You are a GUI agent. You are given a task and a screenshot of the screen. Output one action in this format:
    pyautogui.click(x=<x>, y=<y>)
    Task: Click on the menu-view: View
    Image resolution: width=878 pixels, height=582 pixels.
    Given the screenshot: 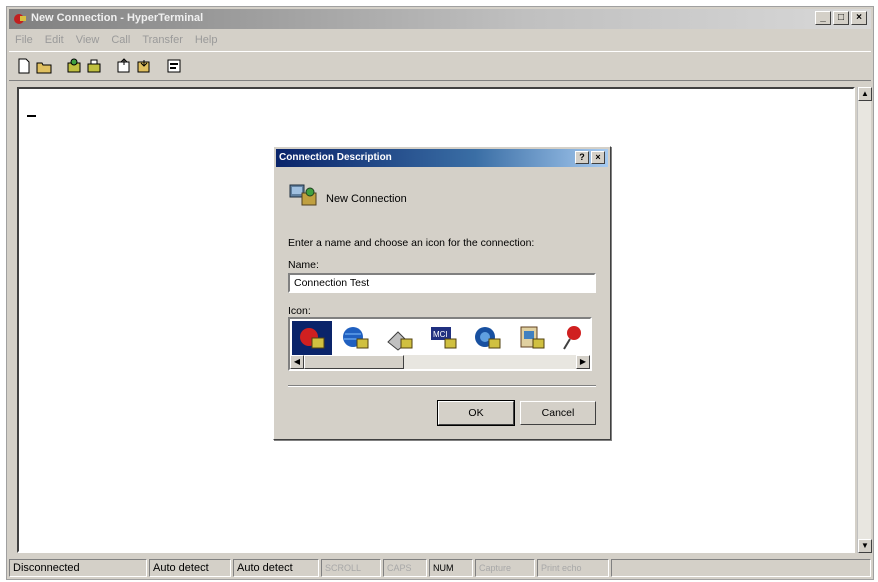 What is the action you would take?
    pyautogui.click(x=88, y=40)
    